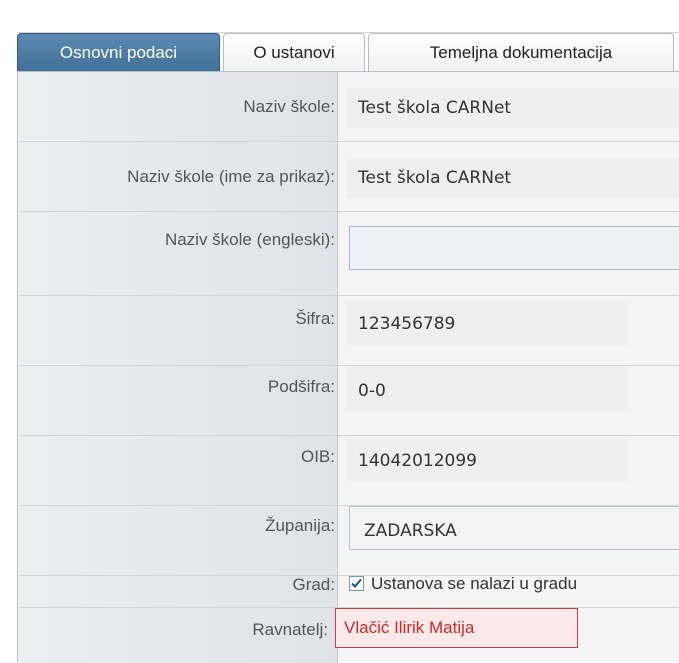  Describe the element at coordinates (513, 108) in the screenshot. I see `naziv-skole-value: Test škola CARNet` at that location.